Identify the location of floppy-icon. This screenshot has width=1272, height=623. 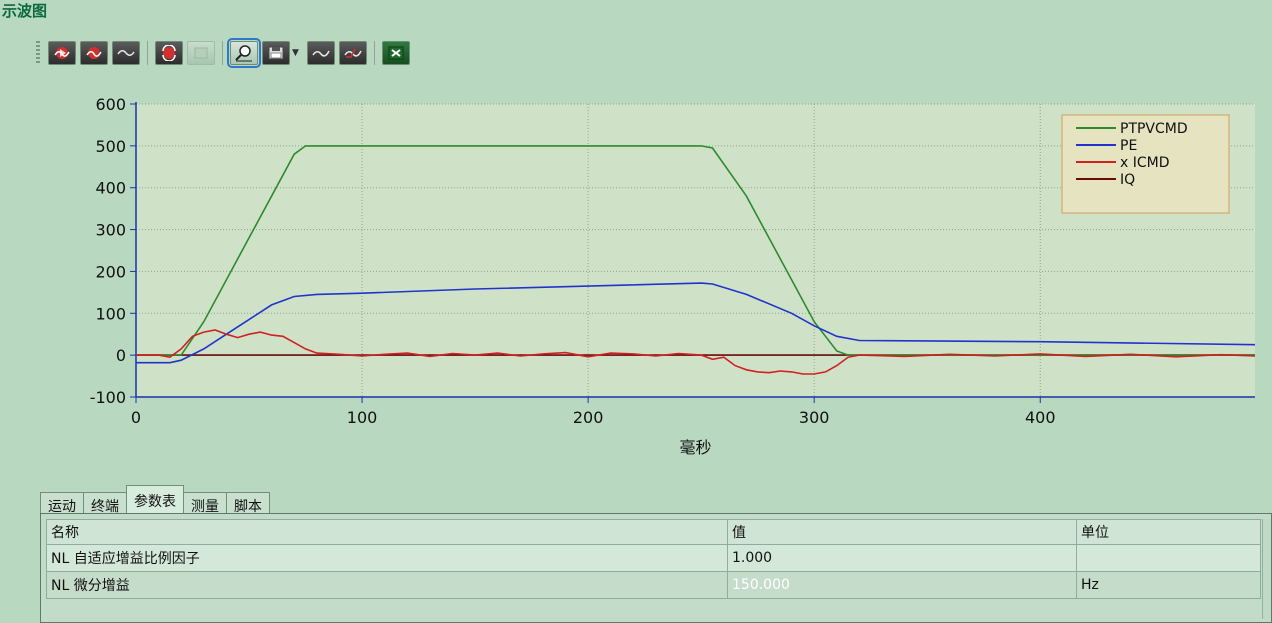
(276, 53).